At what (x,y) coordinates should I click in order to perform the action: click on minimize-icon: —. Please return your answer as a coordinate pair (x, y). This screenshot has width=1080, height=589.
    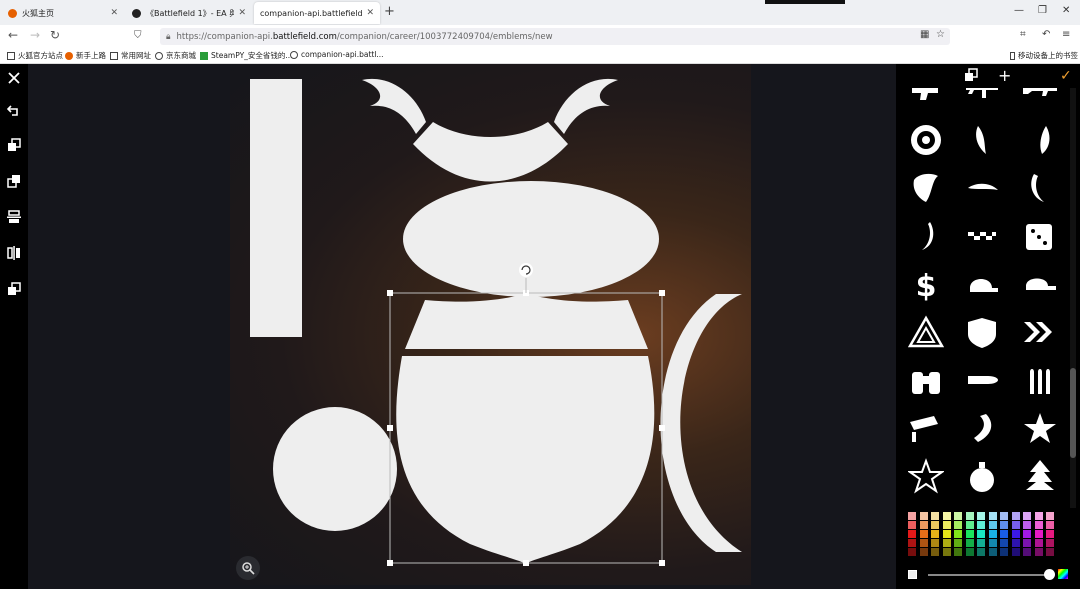
    Looking at the image, I should click on (1019, 10).